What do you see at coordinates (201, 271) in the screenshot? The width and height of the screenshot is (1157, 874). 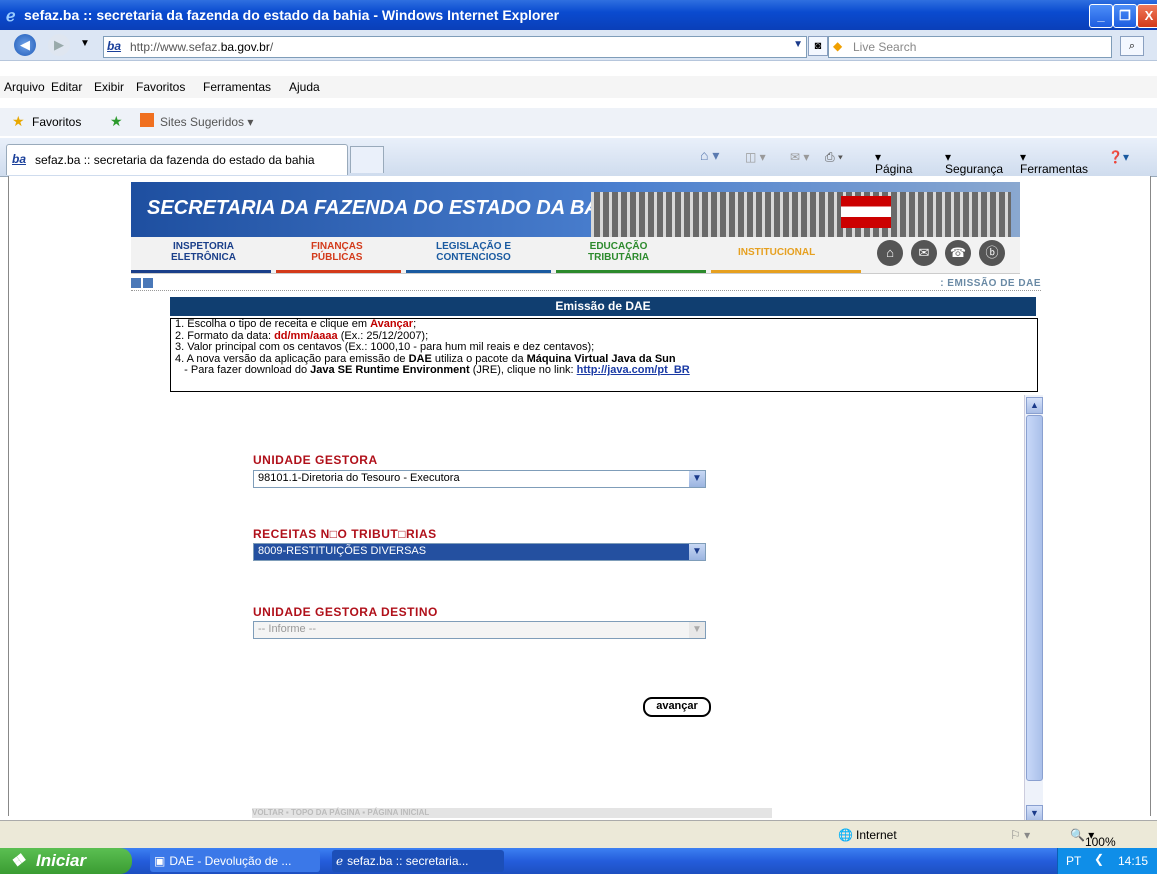 I see `nav-bar-inspetoria` at bounding box center [201, 271].